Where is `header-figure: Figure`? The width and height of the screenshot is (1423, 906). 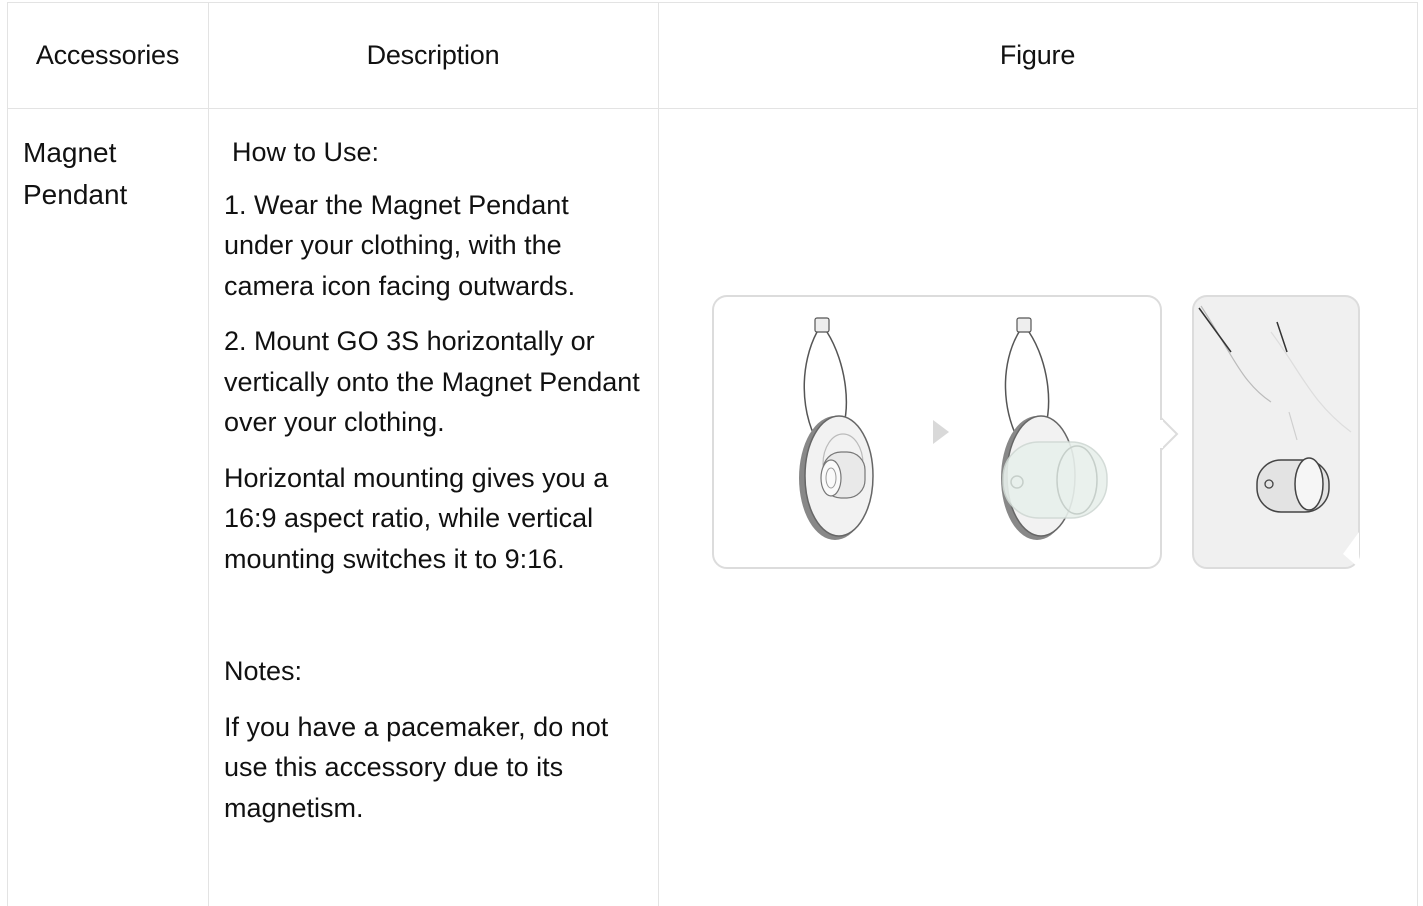
header-figure: Figure is located at coordinates (1037, 54).